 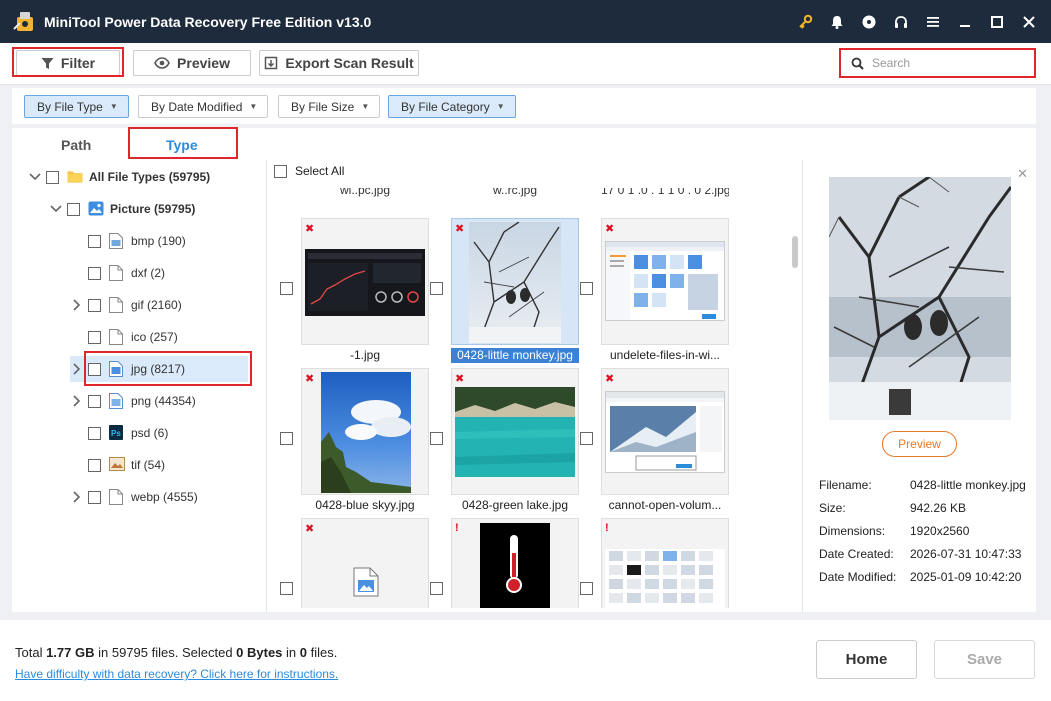 What do you see at coordinates (515, 505) in the screenshot?
I see `file-name: 0428-green lake.jpg` at bounding box center [515, 505].